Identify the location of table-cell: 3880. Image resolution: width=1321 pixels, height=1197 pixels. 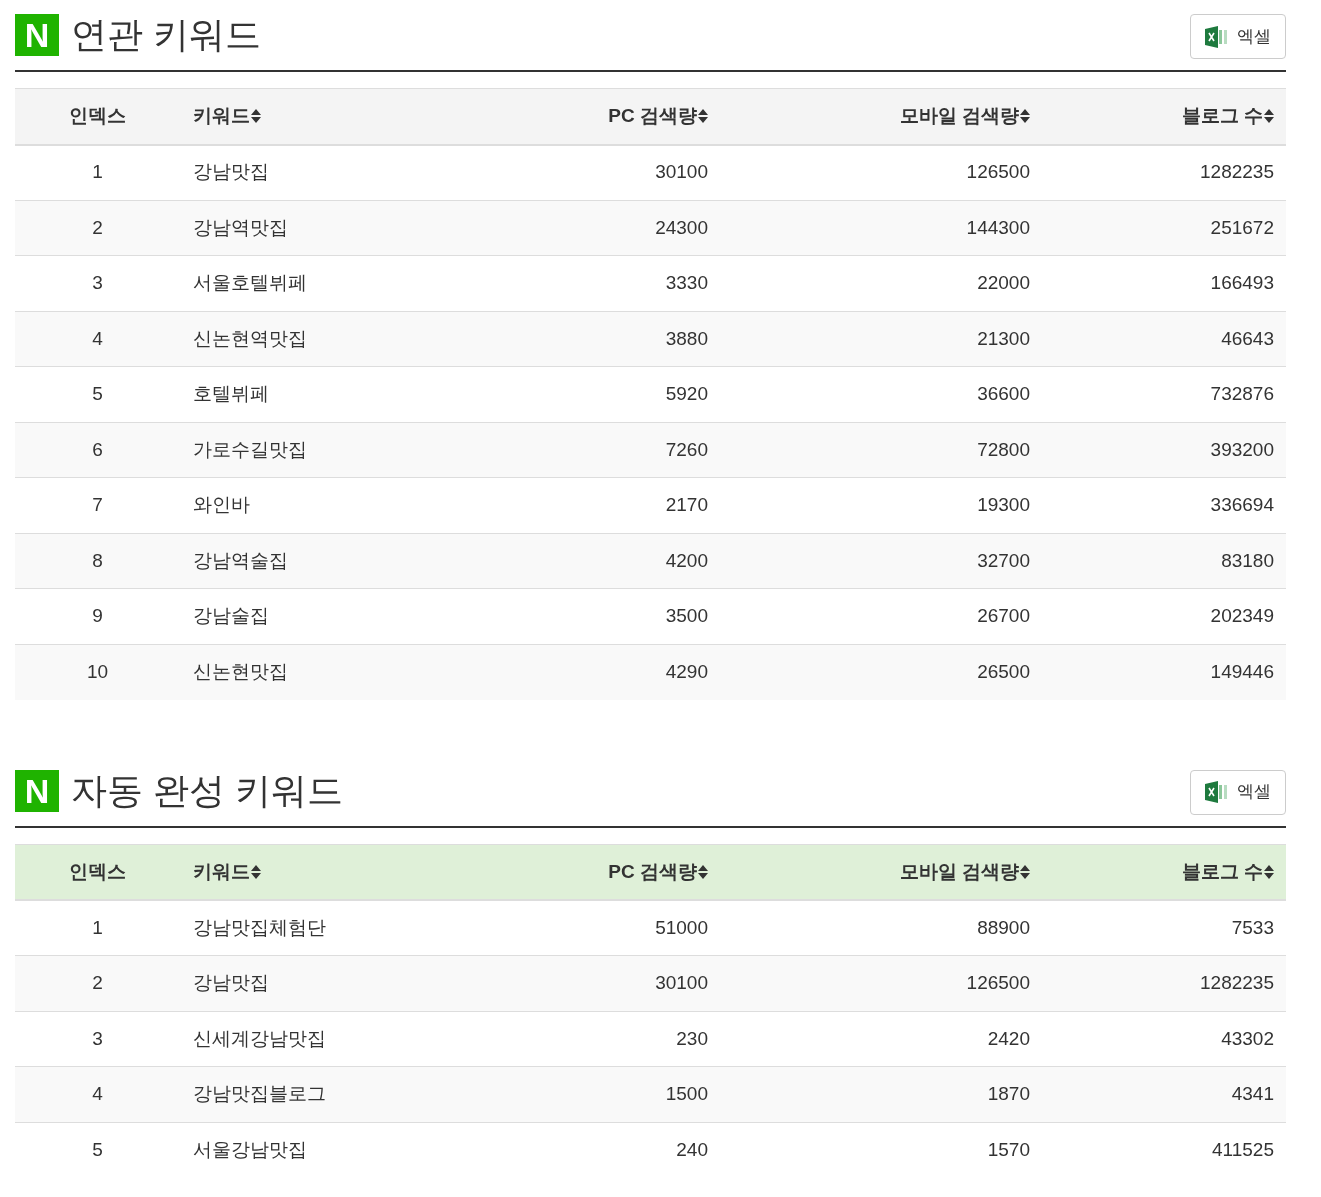
(686, 338).